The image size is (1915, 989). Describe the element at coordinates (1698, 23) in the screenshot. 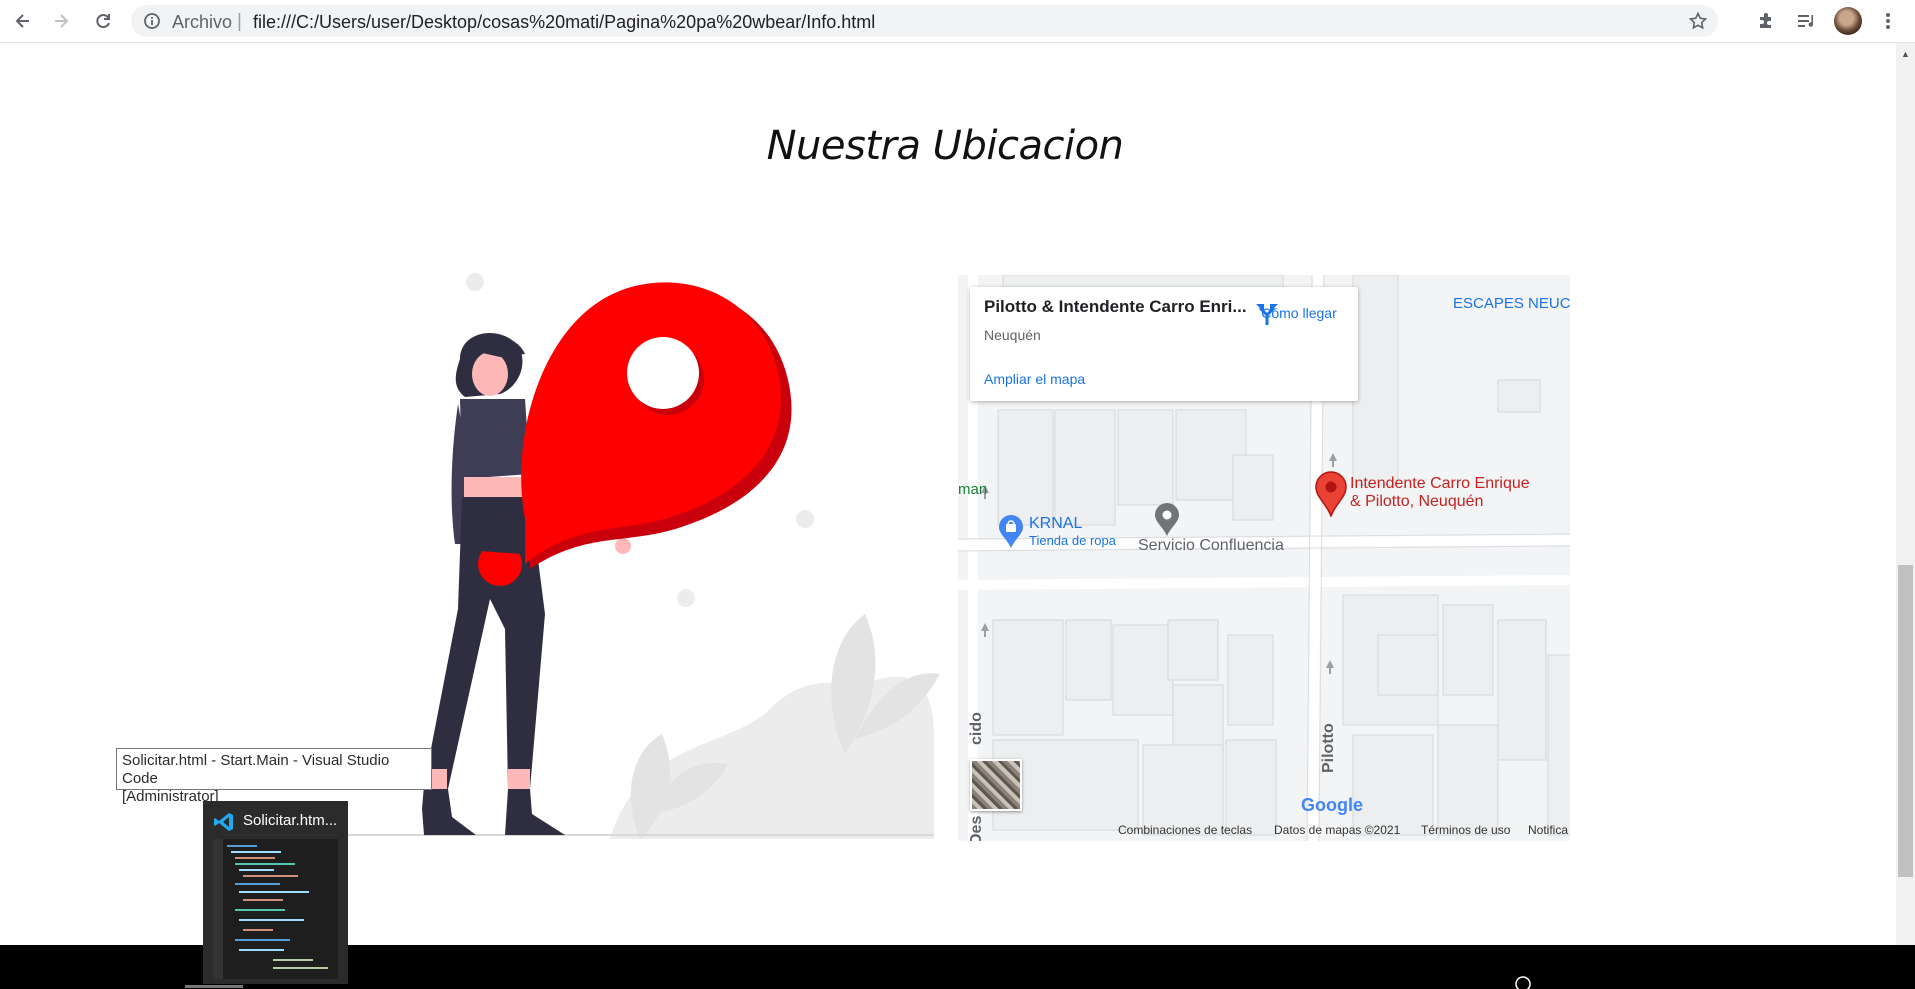

I see `star-icon` at that location.